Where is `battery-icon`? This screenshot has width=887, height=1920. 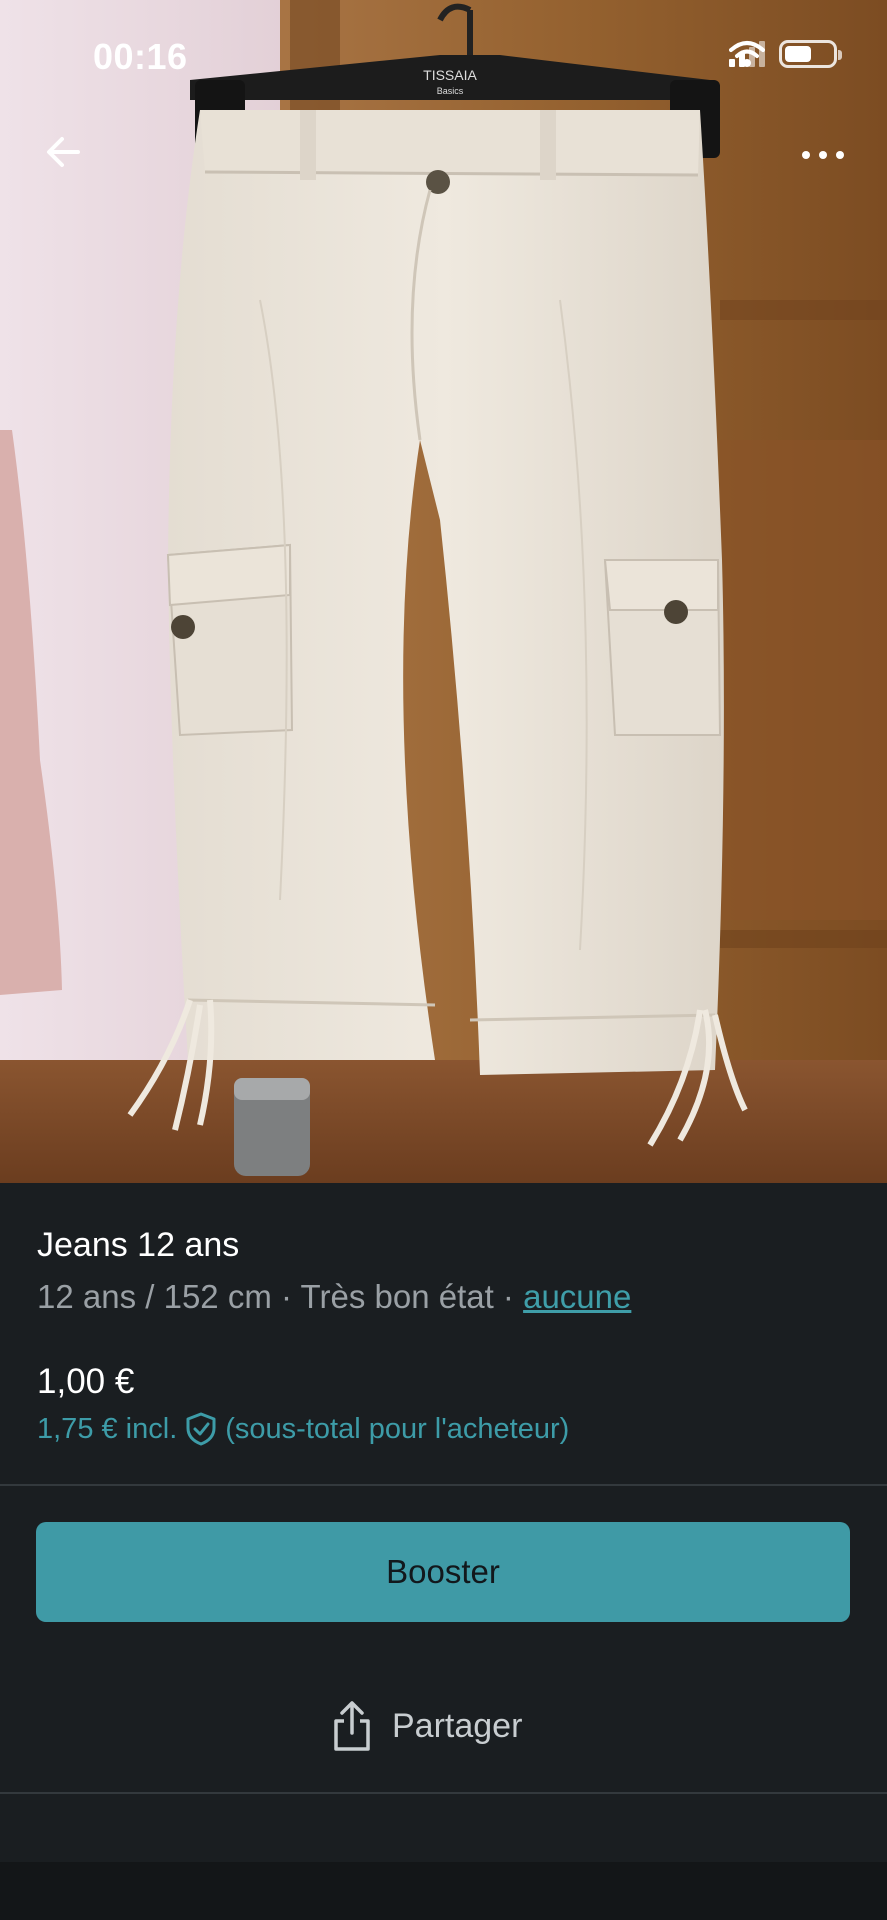 battery-icon is located at coordinates (810, 54).